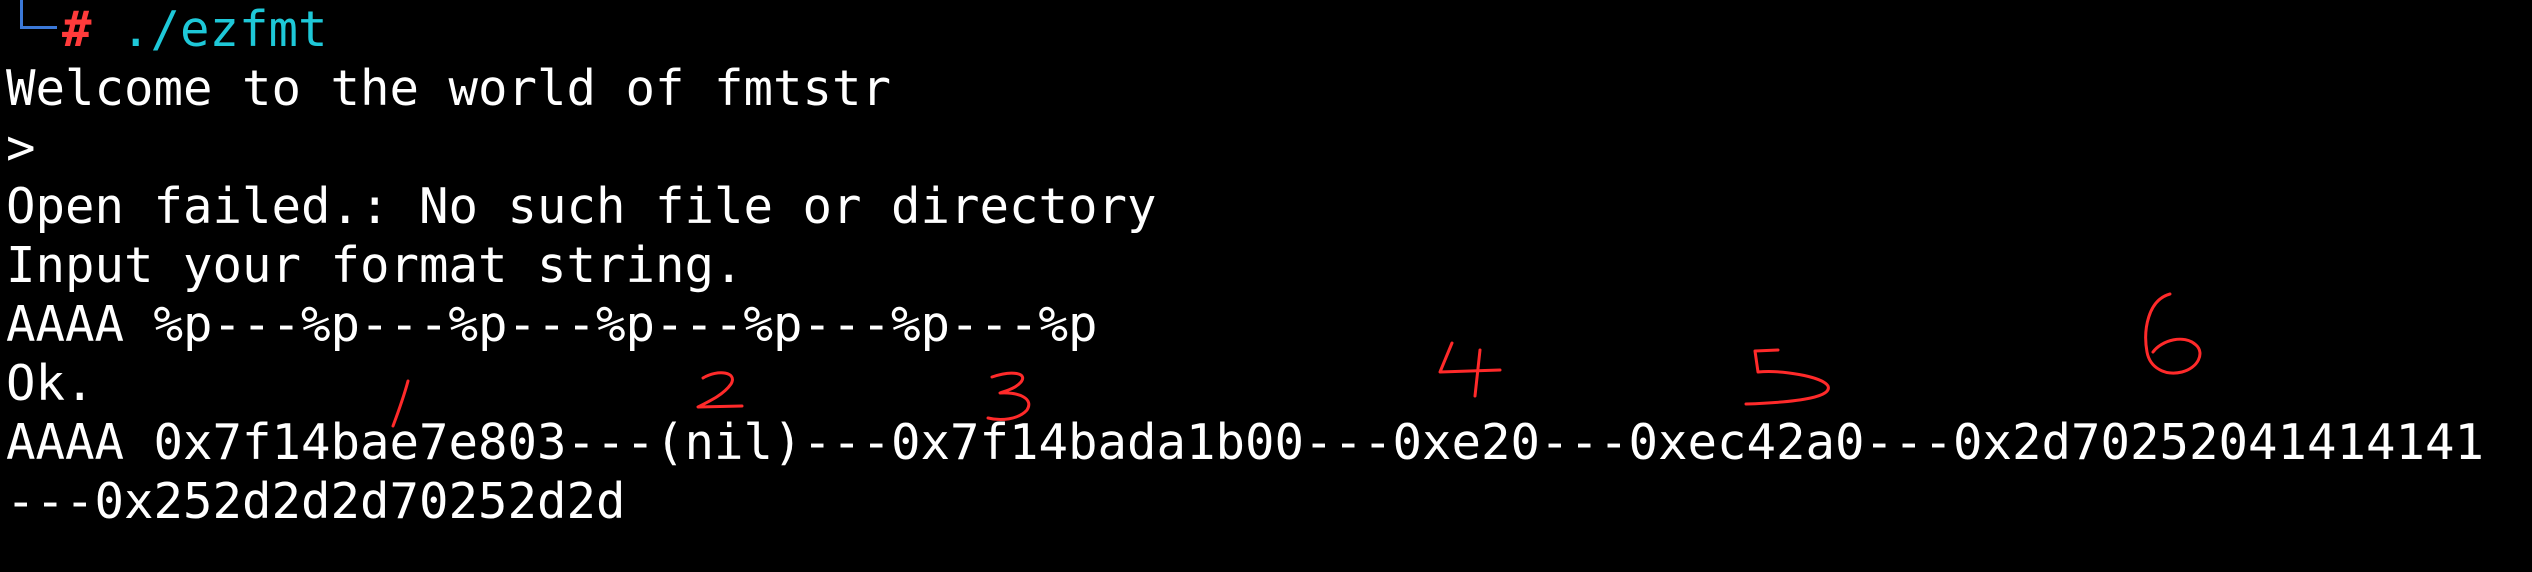  Describe the element at coordinates (50, 383) in the screenshot. I see `output-line-ok: Ok.` at that location.